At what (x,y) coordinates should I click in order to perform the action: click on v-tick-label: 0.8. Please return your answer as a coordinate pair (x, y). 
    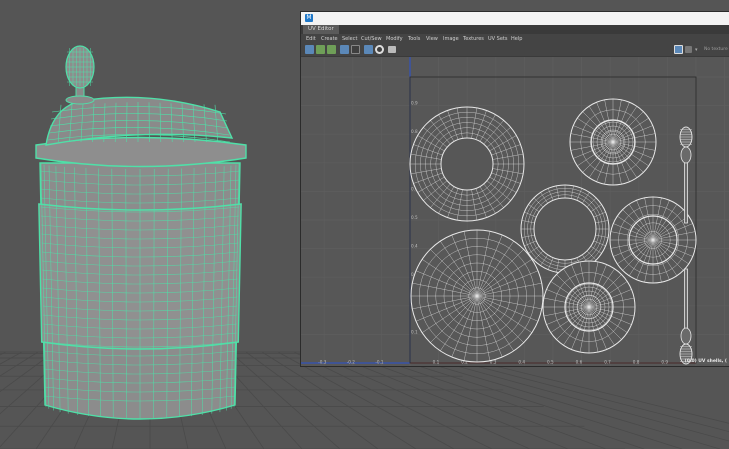
    Looking at the image, I should click on (414, 131).